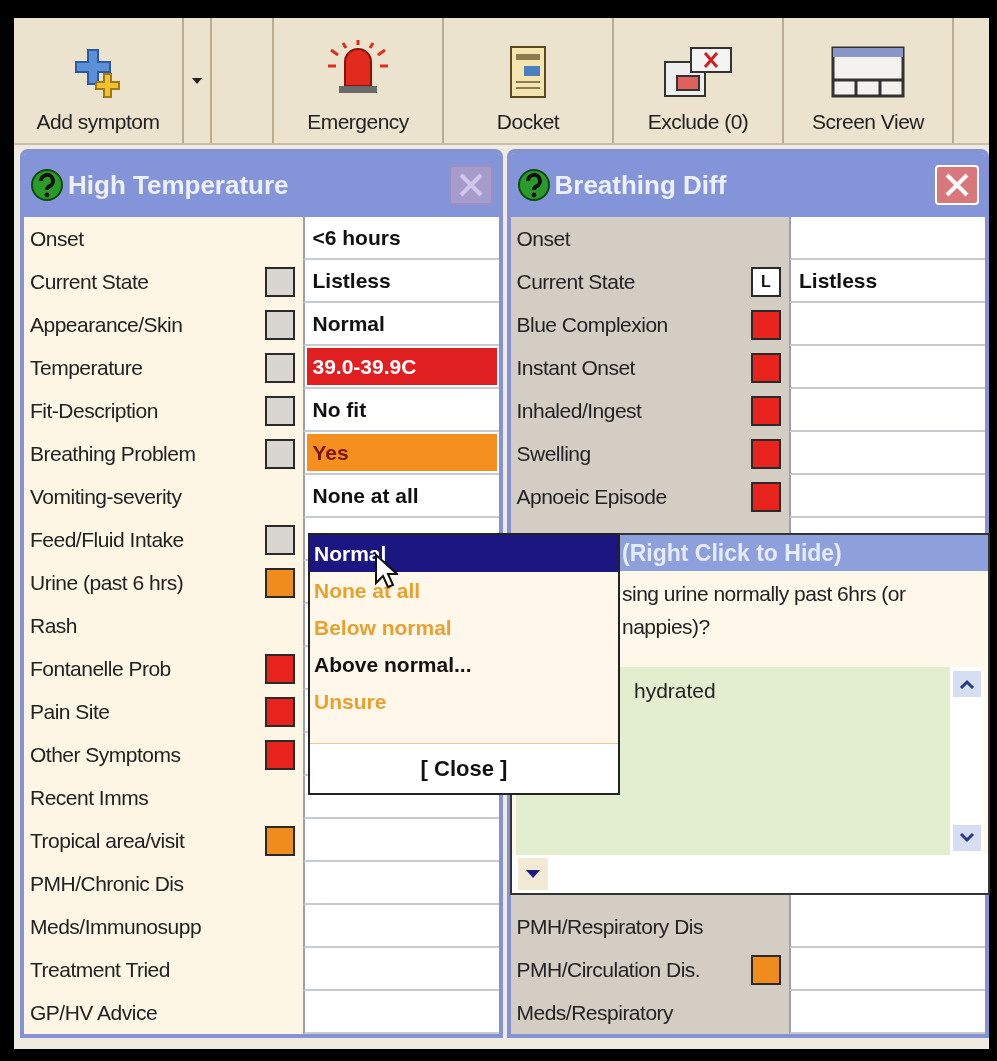  What do you see at coordinates (179, 185) in the screenshot?
I see `panel-title: High Temperature` at bounding box center [179, 185].